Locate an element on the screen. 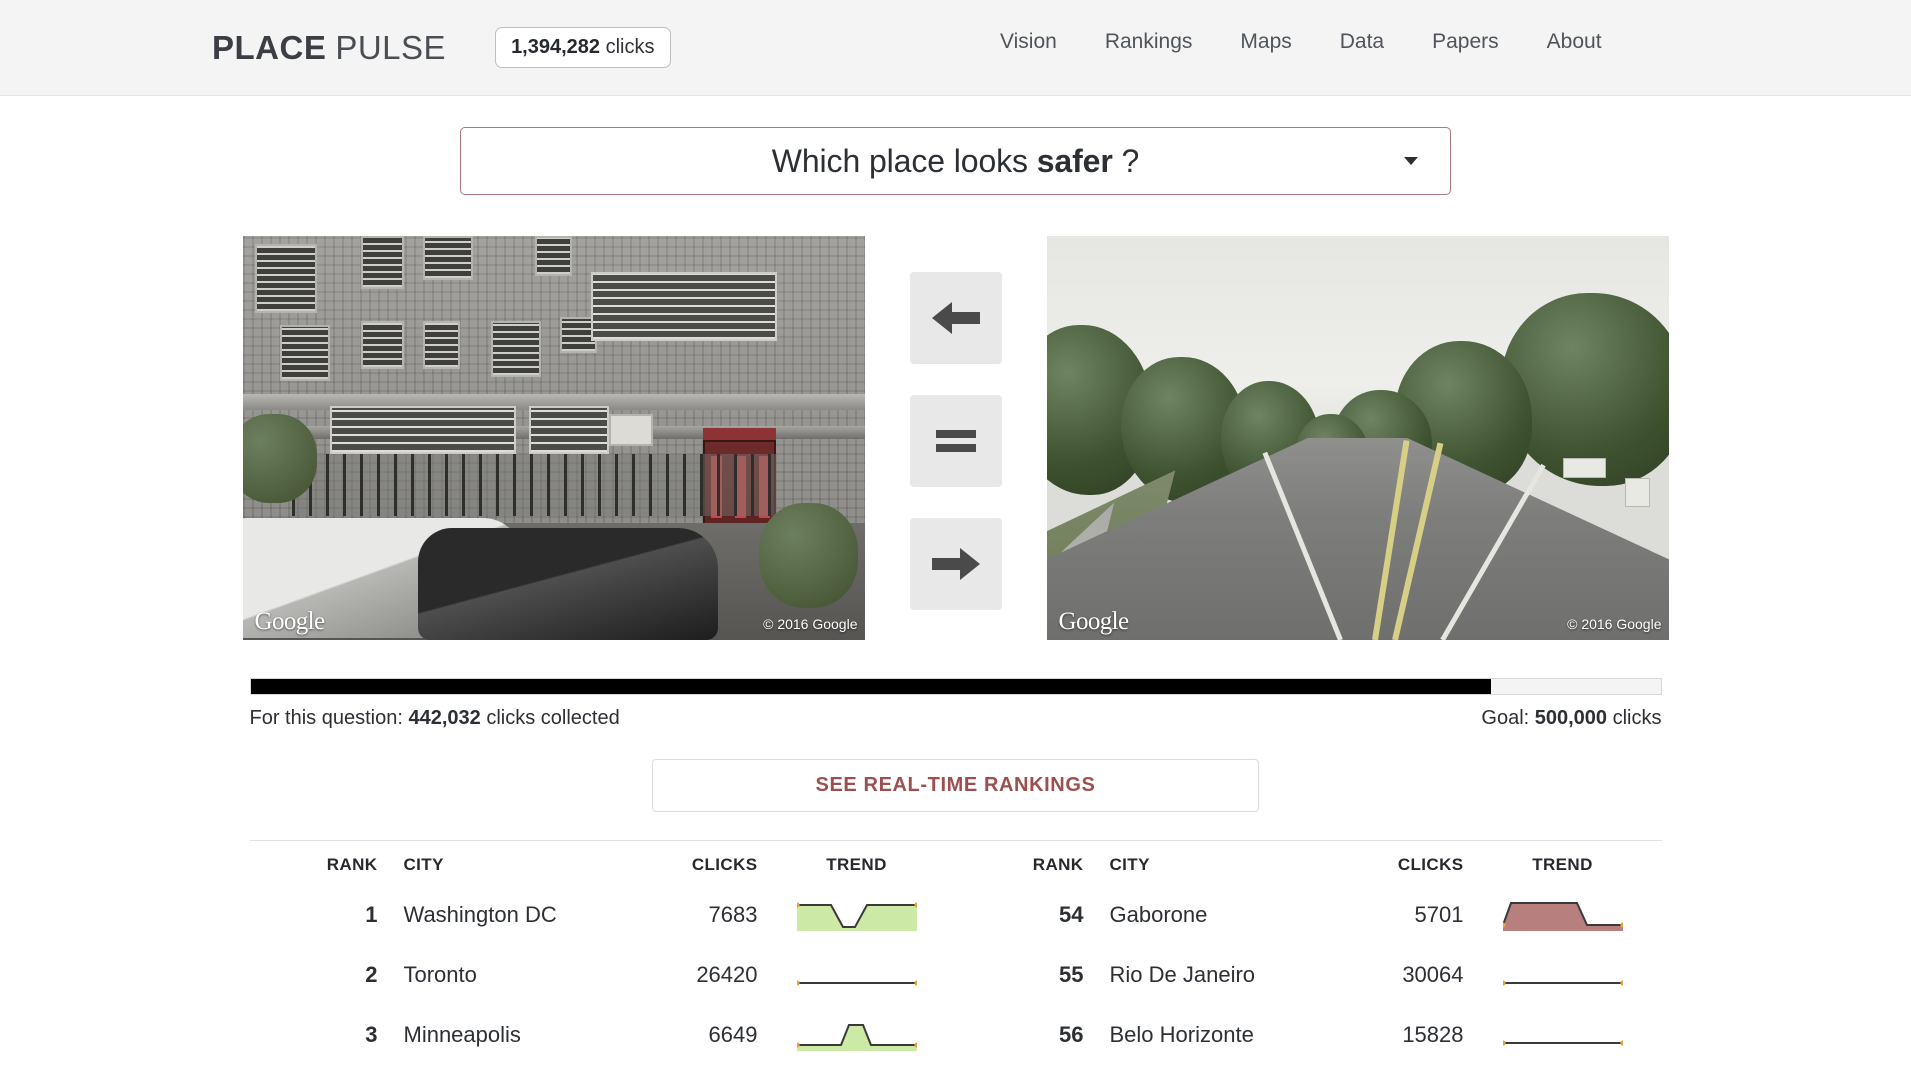 This screenshot has width=1911, height=1084. nav-item-maps: Maps is located at coordinates (1265, 42).